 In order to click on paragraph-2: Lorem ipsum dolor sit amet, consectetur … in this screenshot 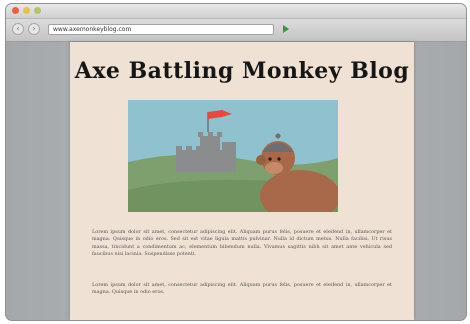, I will do `click(242, 289)`.